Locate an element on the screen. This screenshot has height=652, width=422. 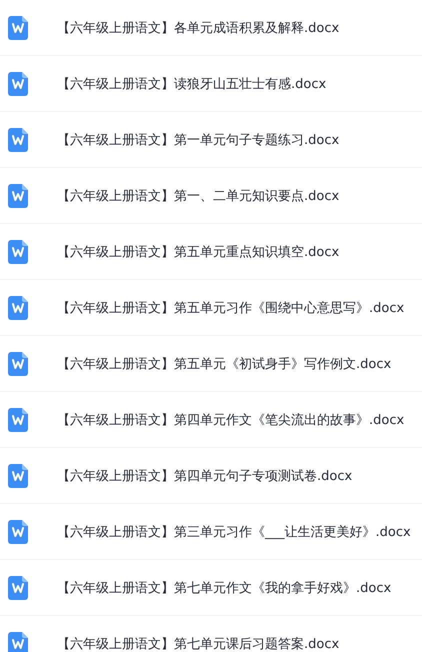
file-name: 【六年级上册语文】读狼牙山五壮士有感.docx is located at coordinates (191, 84).